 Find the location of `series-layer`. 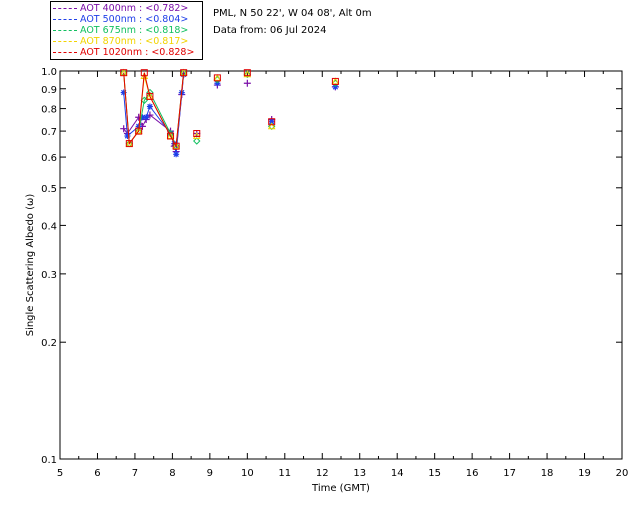

series-layer is located at coordinates (229, 113).